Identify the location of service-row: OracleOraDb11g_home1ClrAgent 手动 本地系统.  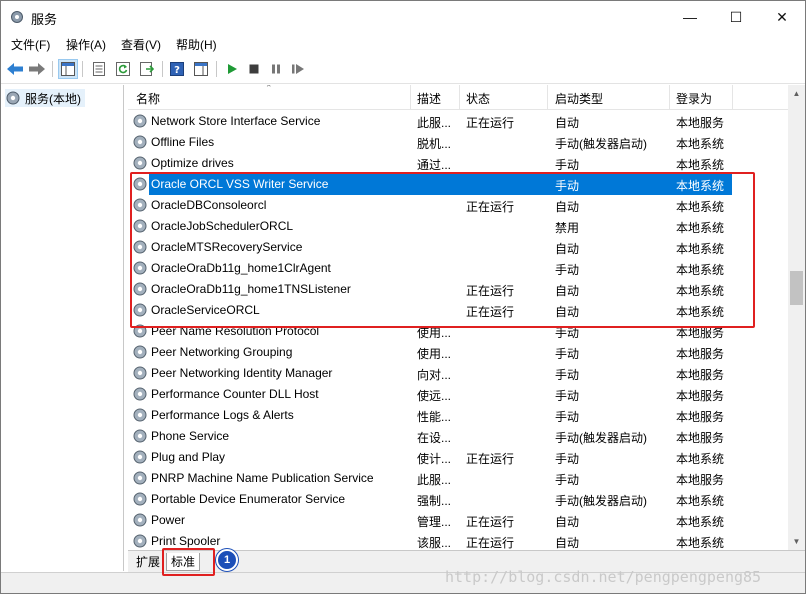
(458, 268).